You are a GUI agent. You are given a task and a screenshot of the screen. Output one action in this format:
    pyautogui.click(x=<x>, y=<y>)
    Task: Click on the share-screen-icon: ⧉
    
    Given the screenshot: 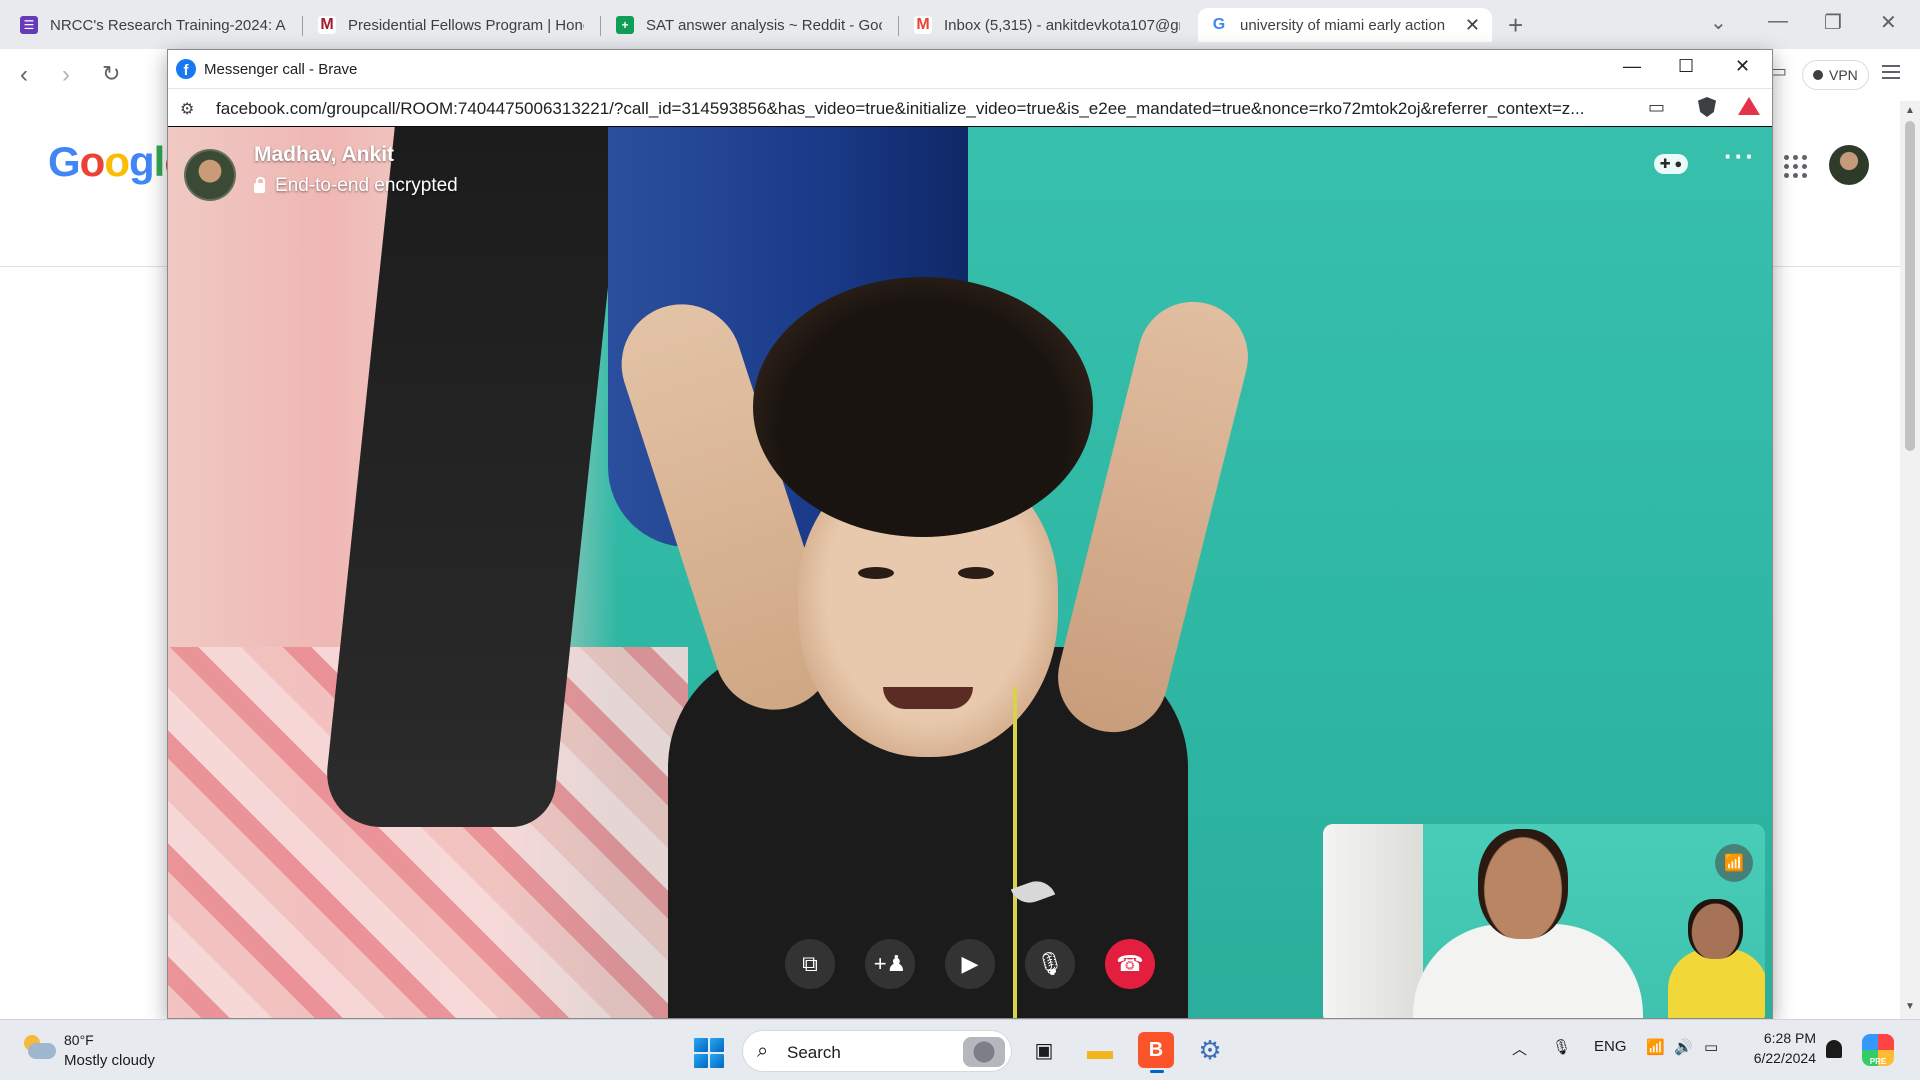 What is the action you would take?
    pyautogui.click(x=810, y=963)
    